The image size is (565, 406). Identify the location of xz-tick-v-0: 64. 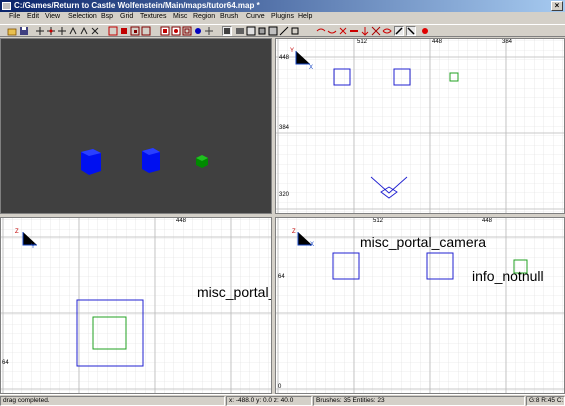
(5, 363).